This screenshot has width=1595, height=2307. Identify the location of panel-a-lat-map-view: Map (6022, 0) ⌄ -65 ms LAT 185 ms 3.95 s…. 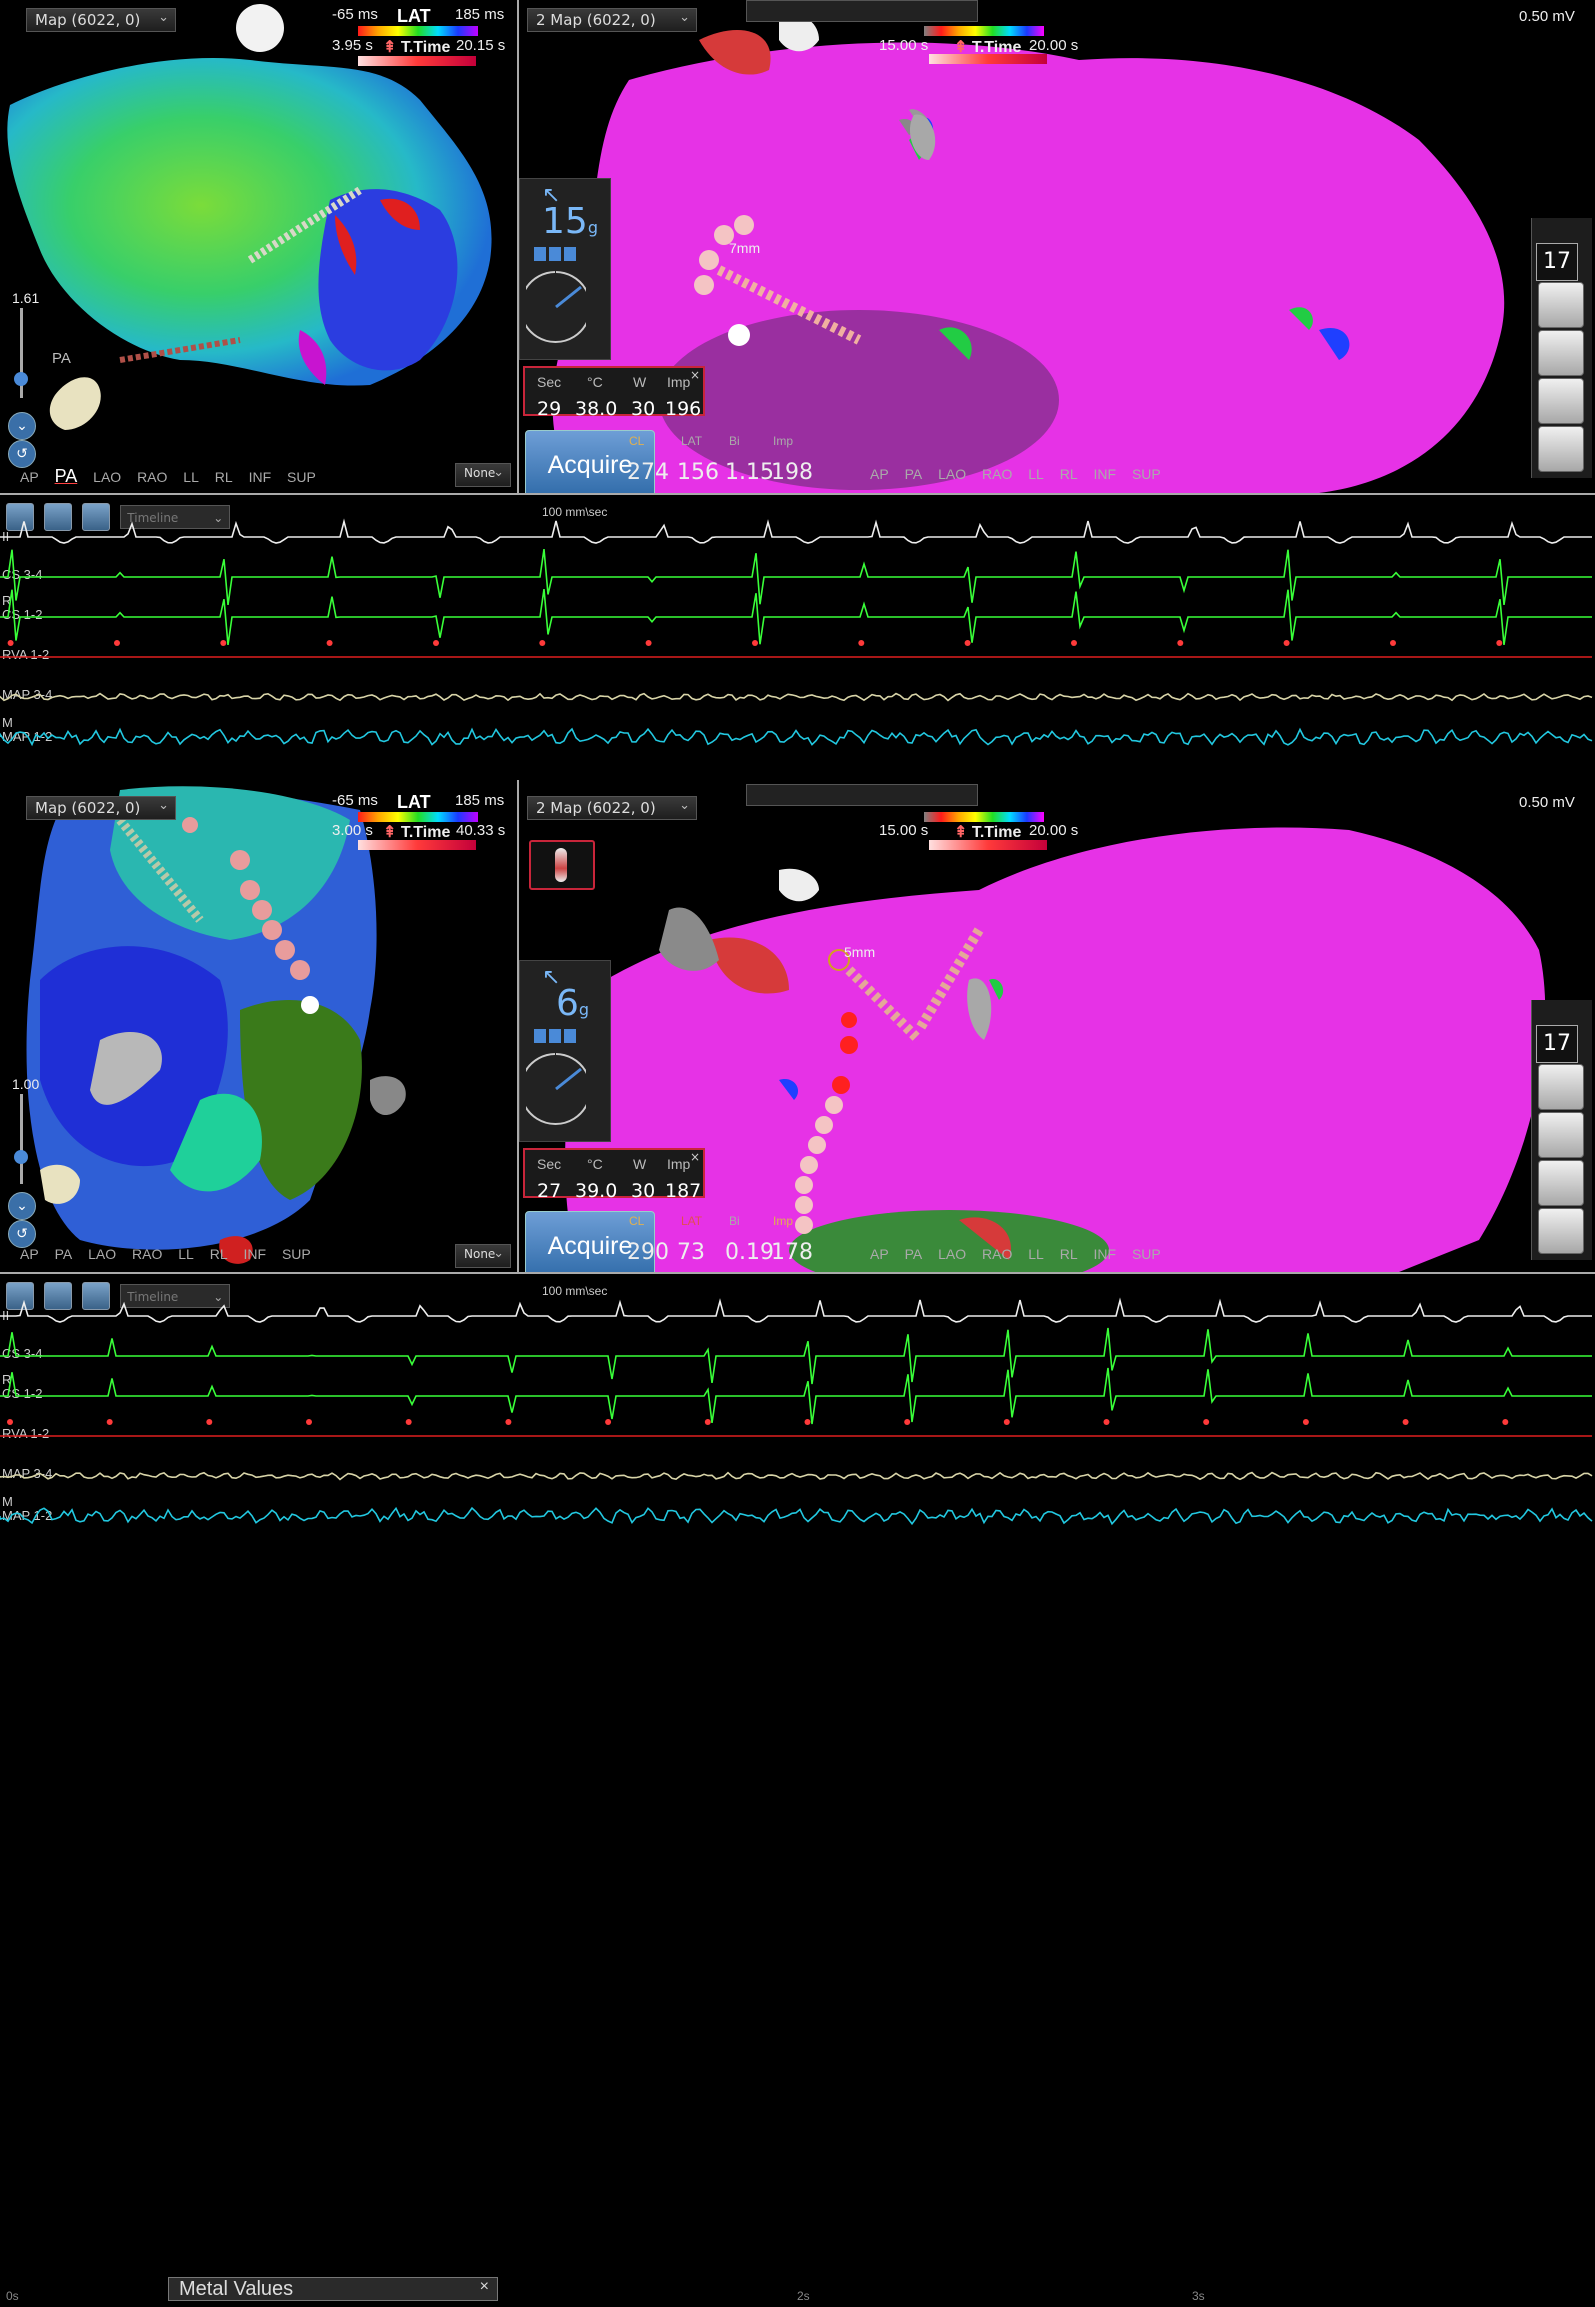
(258, 246).